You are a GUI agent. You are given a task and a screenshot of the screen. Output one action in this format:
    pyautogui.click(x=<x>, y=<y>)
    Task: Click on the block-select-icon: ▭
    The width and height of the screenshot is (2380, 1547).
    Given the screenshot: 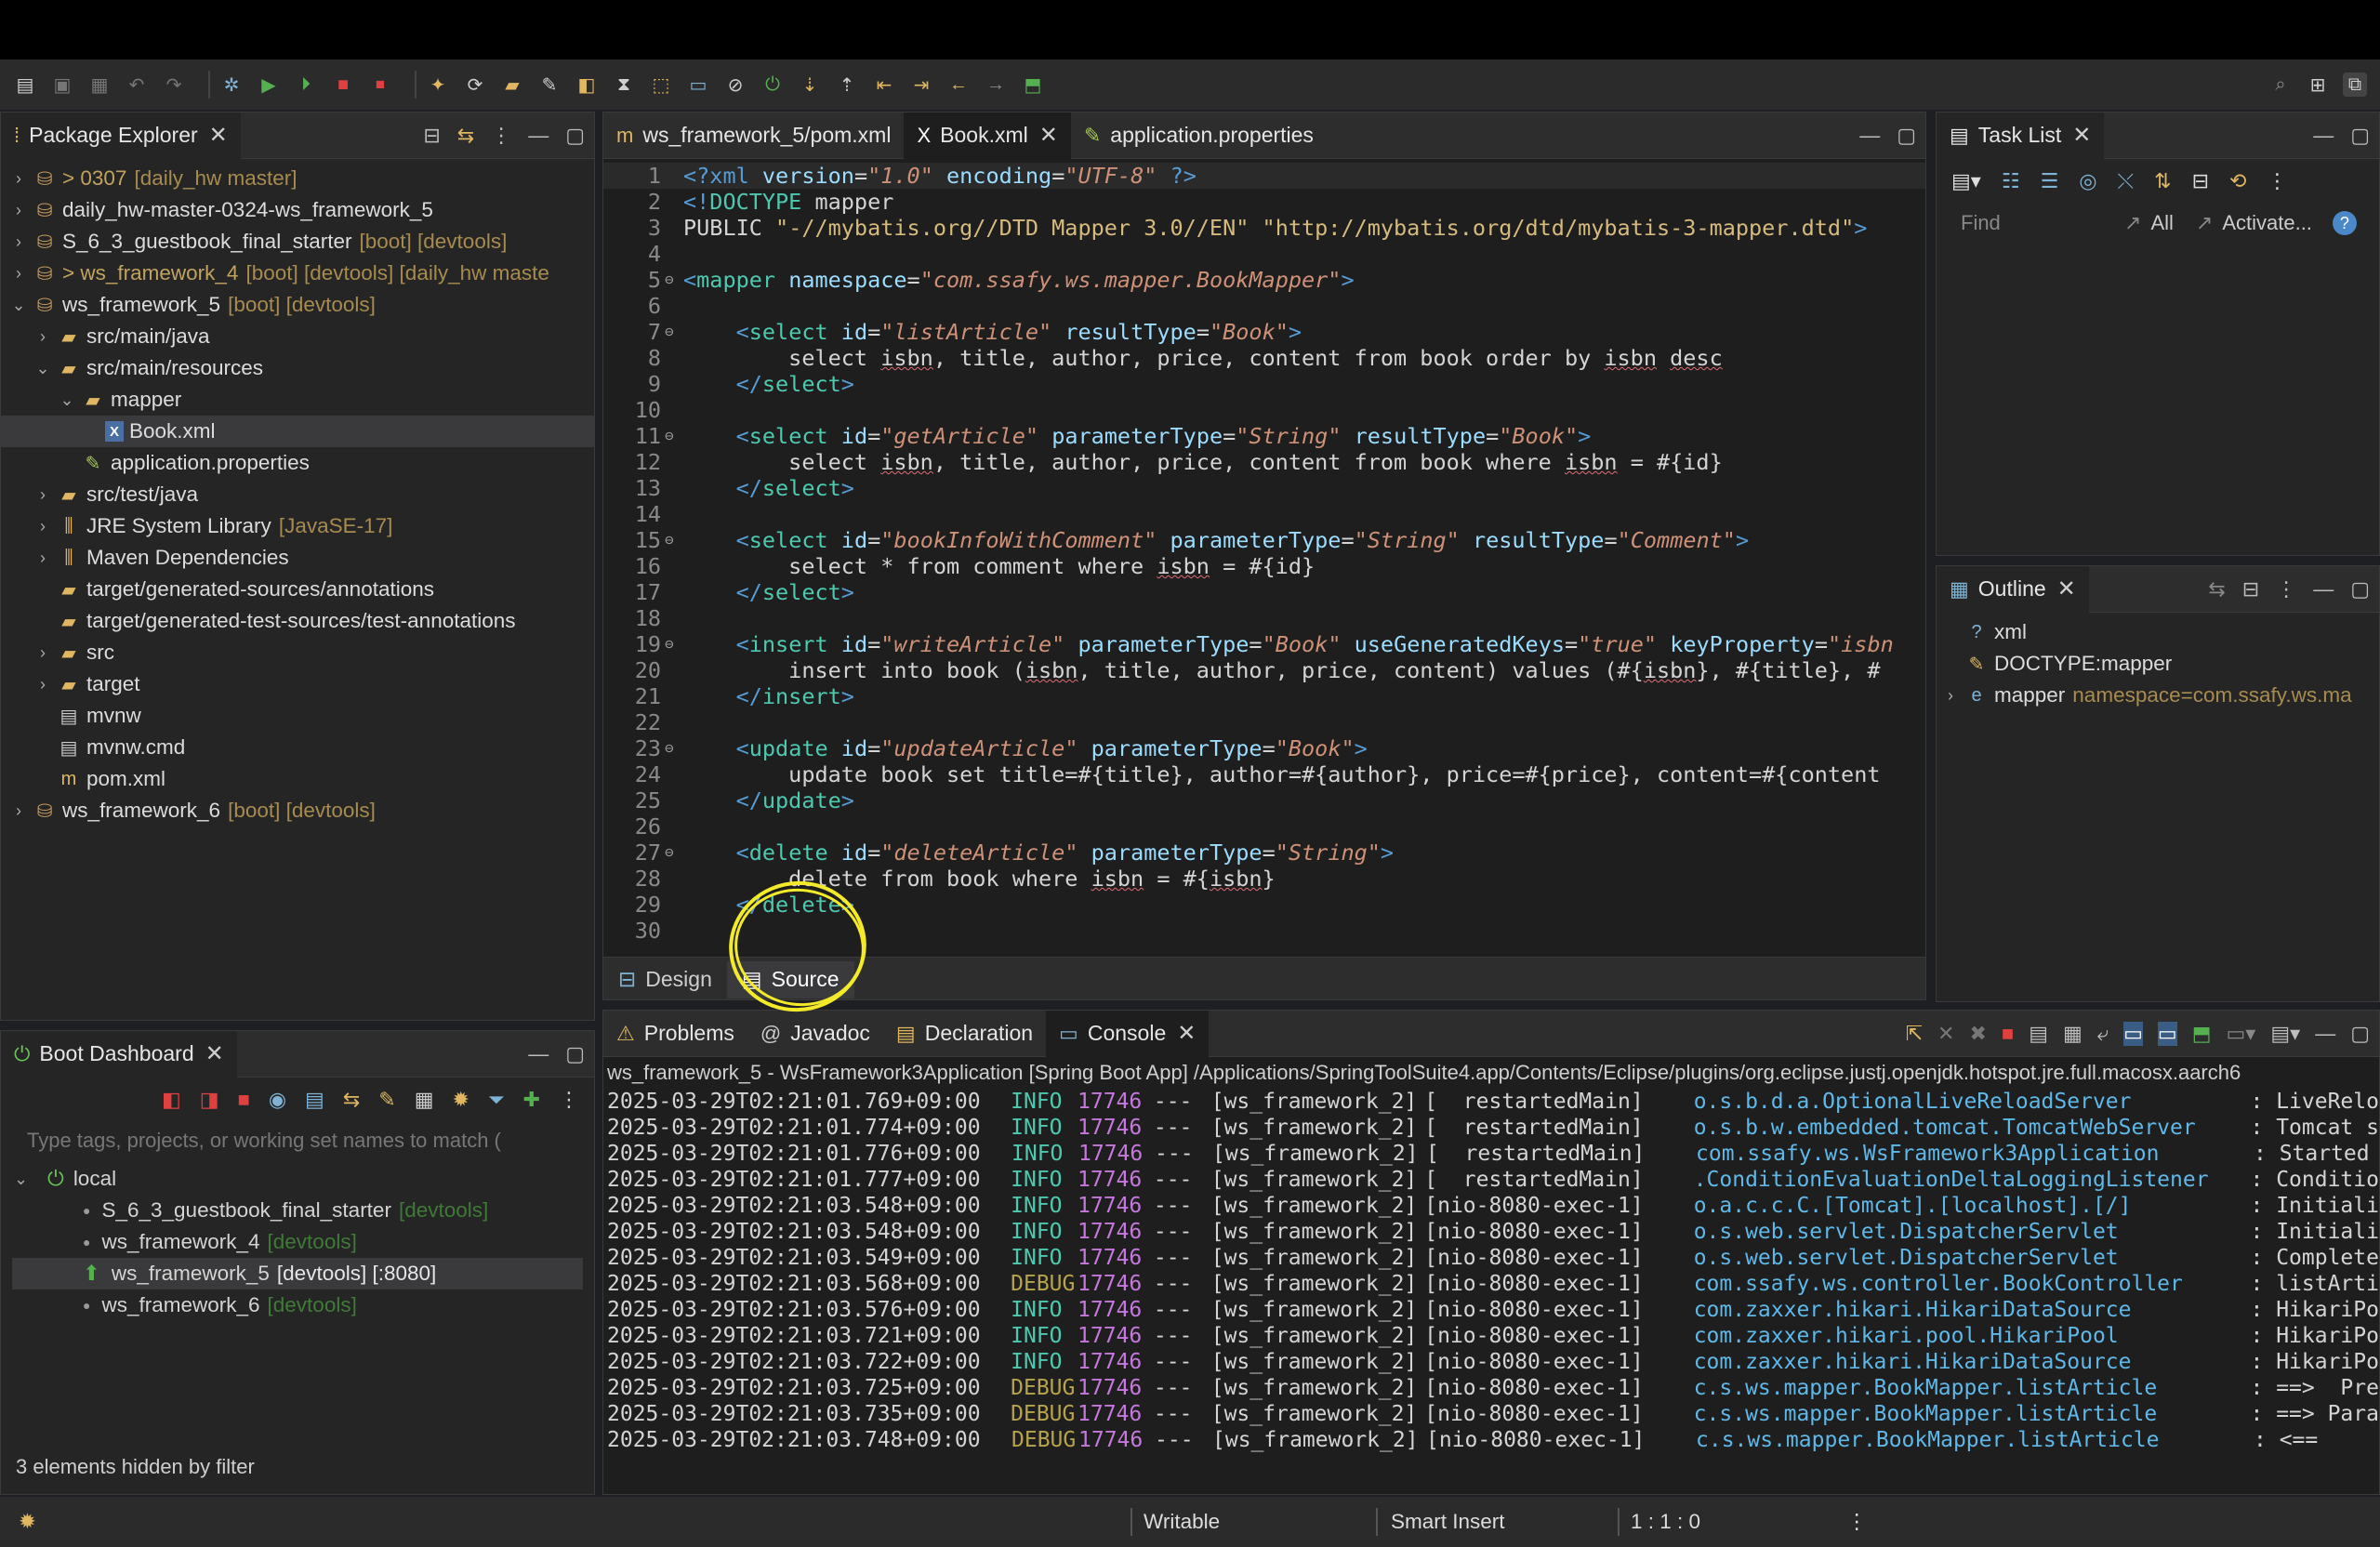 What is the action you would take?
    pyautogui.click(x=698, y=85)
    